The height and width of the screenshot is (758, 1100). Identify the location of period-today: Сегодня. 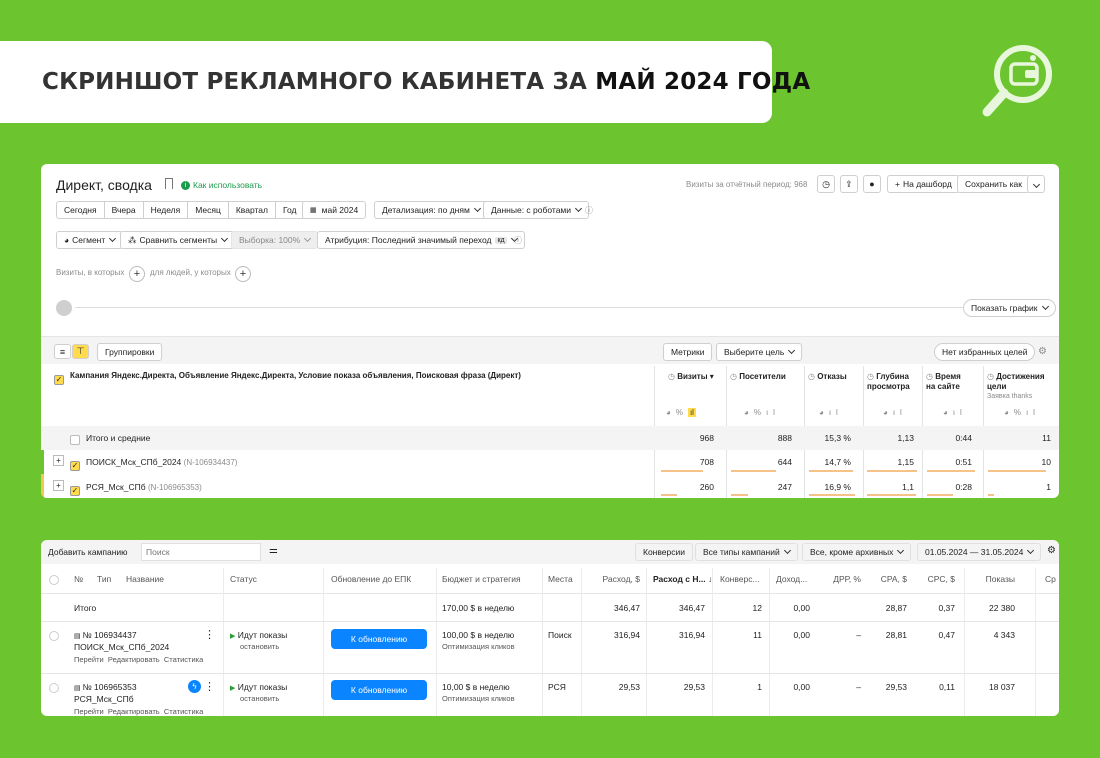
(80, 210).